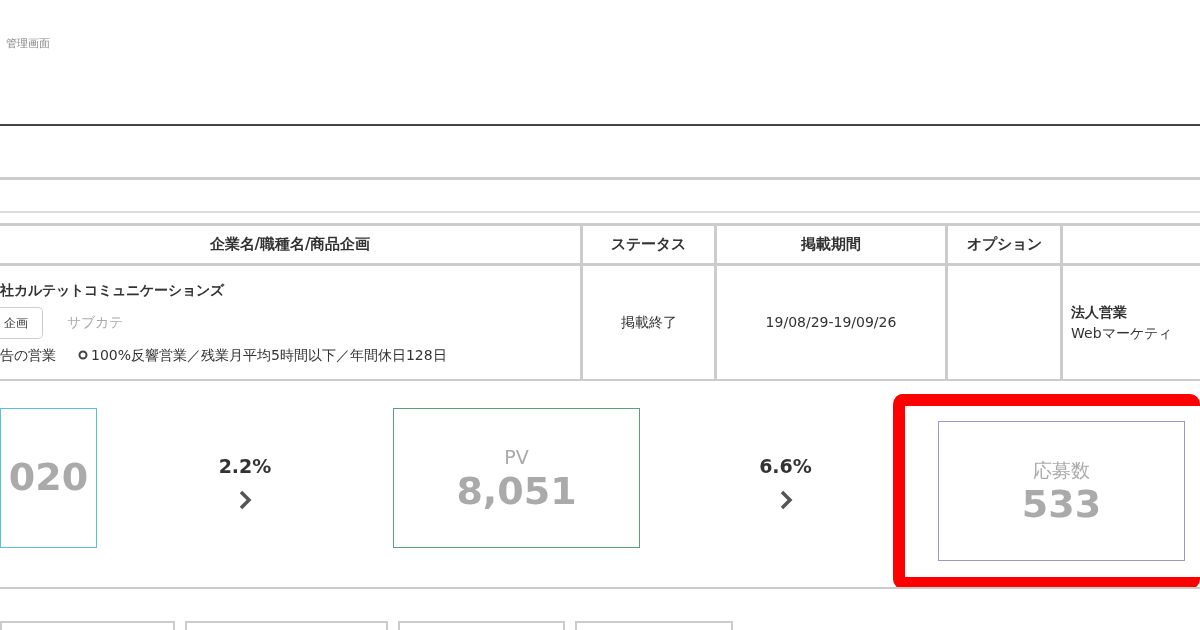 The height and width of the screenshot is (630, 1200). Describe the element at coordinates (1004, 245) in the screenshot. I see `column-header: オプション` at that location.